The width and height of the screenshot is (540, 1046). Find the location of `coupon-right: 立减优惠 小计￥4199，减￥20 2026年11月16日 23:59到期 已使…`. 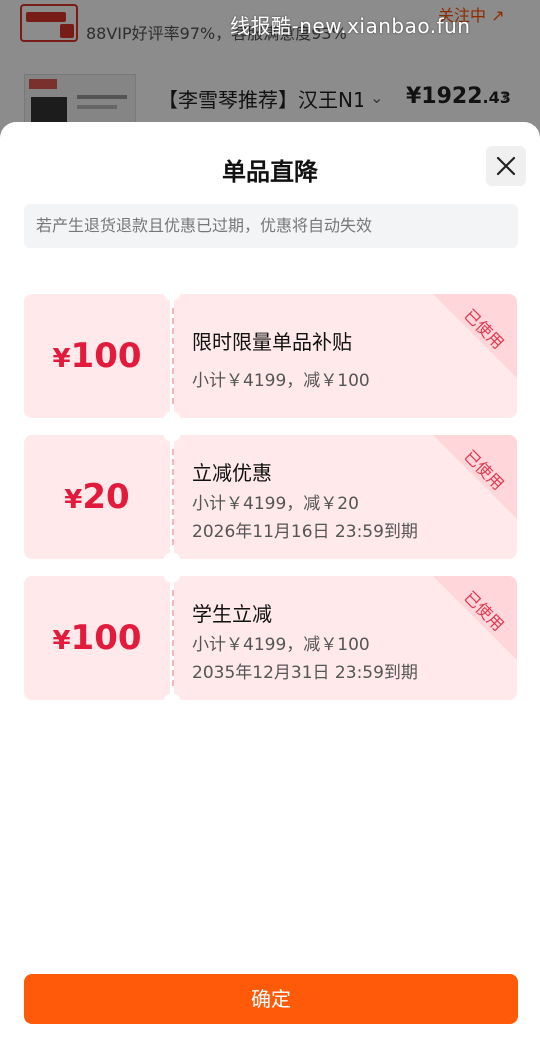

coupon-right: 立减优惠 小计￥4199，减￥20 2026年11月16日 23:59到期 已使… is located at coordinates (345, 497).